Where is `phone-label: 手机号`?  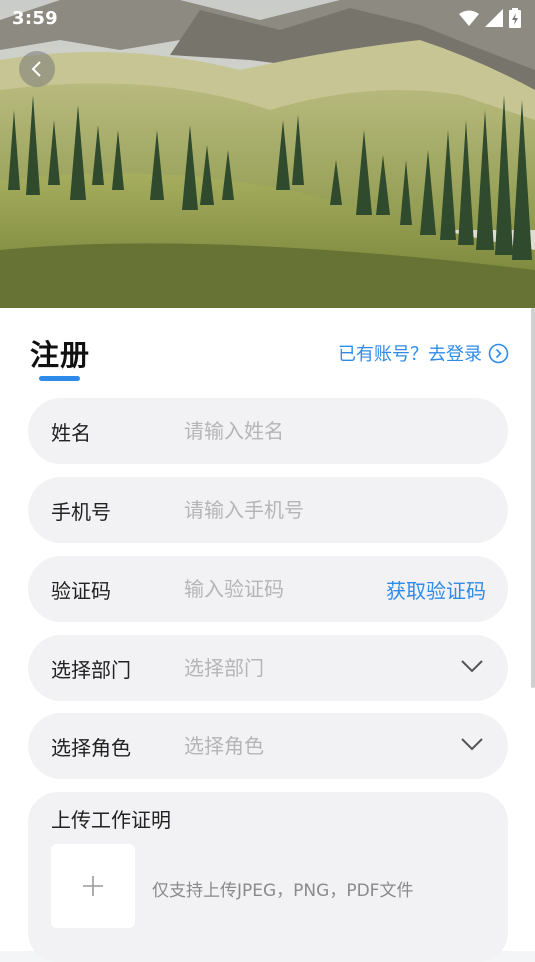 phone-label: 手机号 is located at coordinates (81, 511).